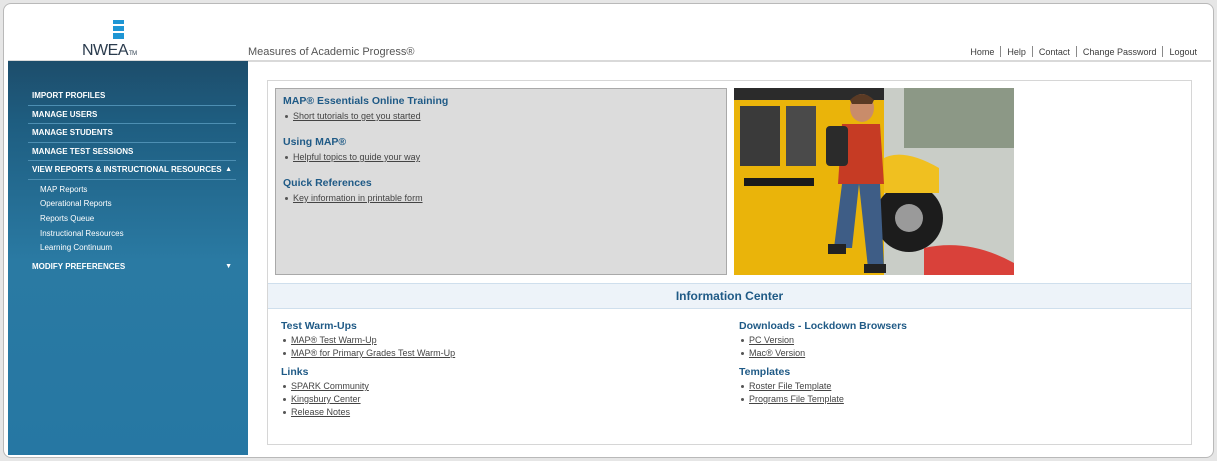 The width and height of the screenshot is (1217, 461). What do you see at coordinates (373, 353) in the screenshot?
I see `link-map-primary-warm-up: MAP® for Primary Grades Test Warm-Up` at bounding box center [373, 353].